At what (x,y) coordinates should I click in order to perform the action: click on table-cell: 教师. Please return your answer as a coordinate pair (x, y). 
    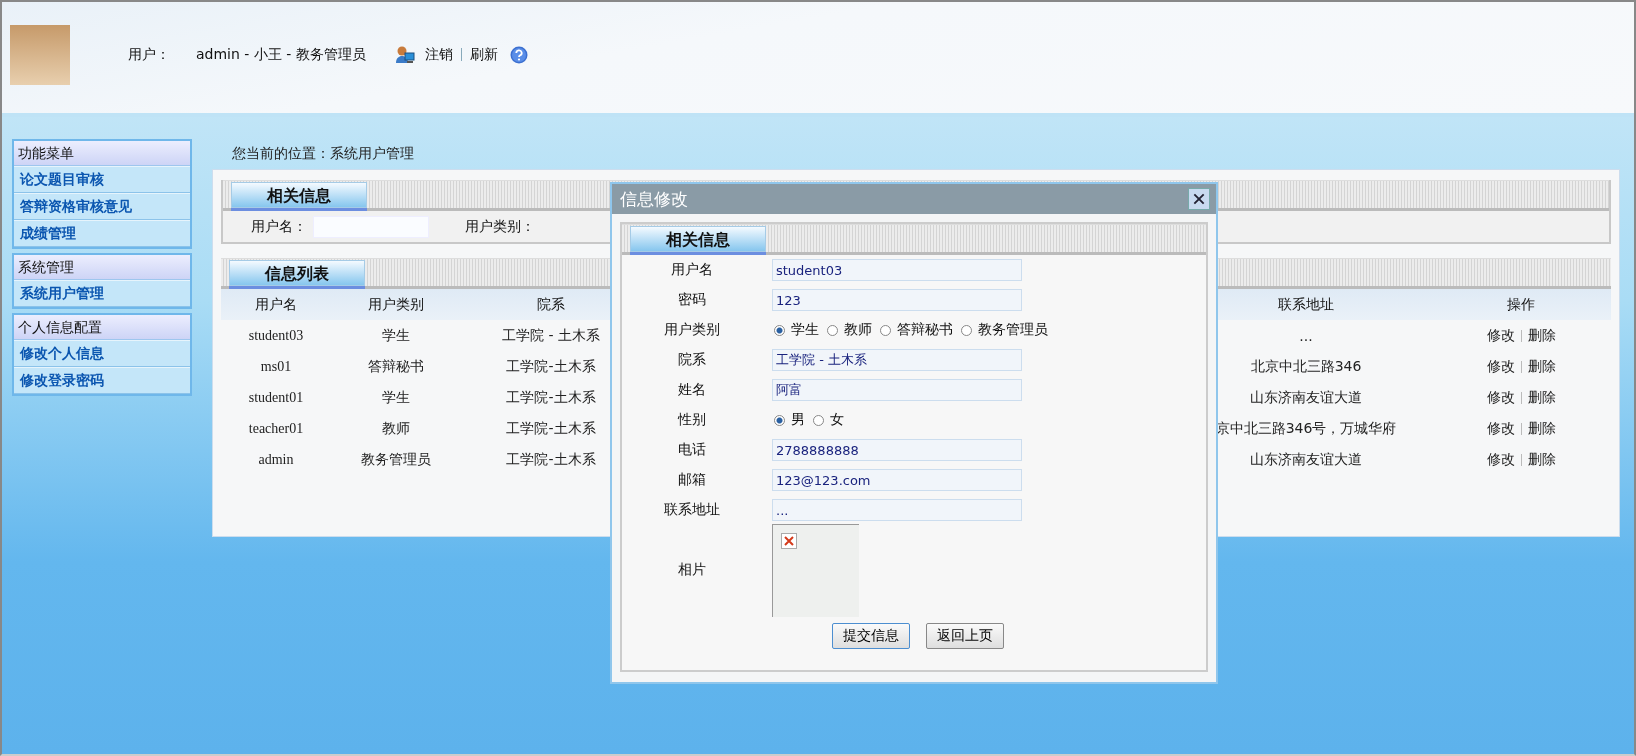
    Looking at the image, I should click on (396, 427).